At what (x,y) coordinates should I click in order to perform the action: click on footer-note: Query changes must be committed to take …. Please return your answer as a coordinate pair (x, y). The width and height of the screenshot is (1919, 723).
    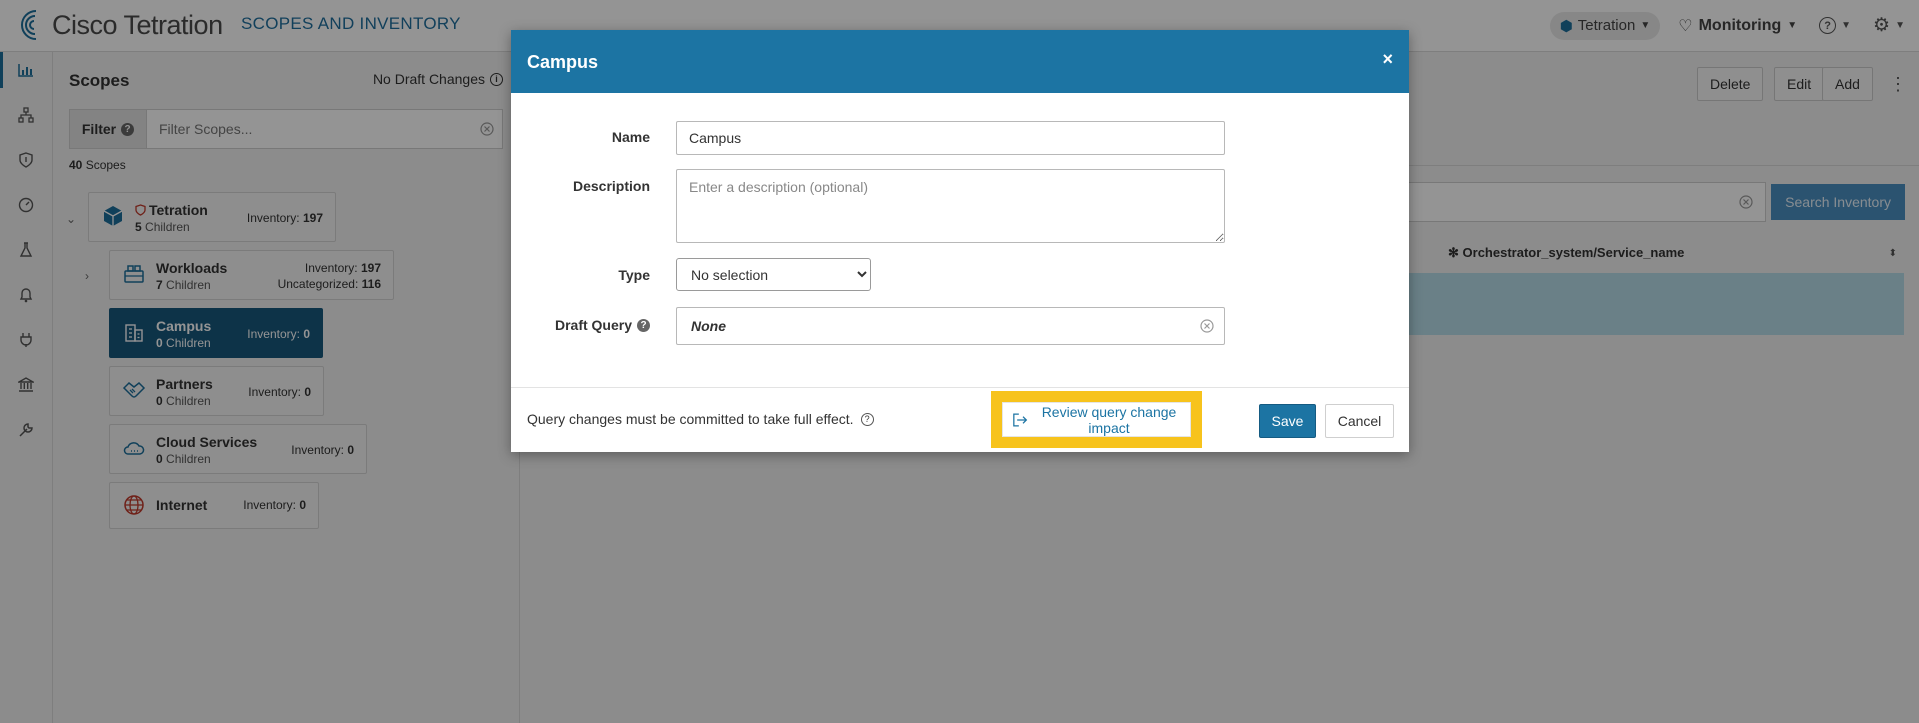
    Looking at the image, I should click on (700, 419).